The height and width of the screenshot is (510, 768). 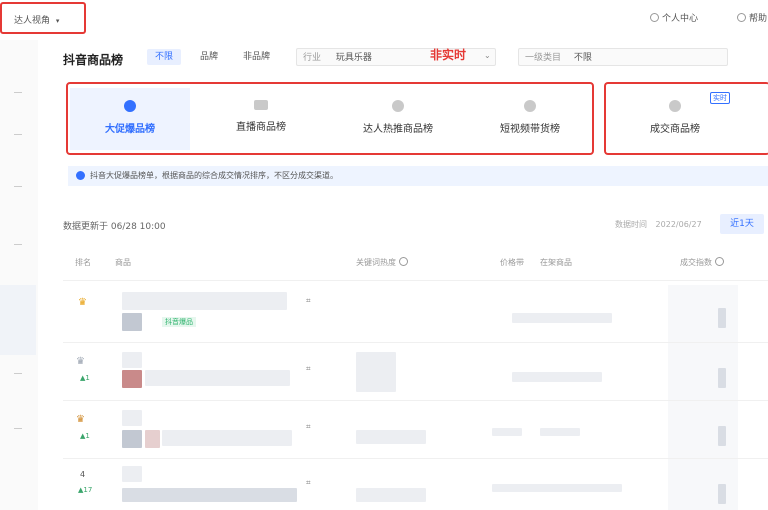 What do you see at coordinates (556, 262) in the screenshot?
I see `col-onshelf: 在架商品` at bounding box center [556, 262].